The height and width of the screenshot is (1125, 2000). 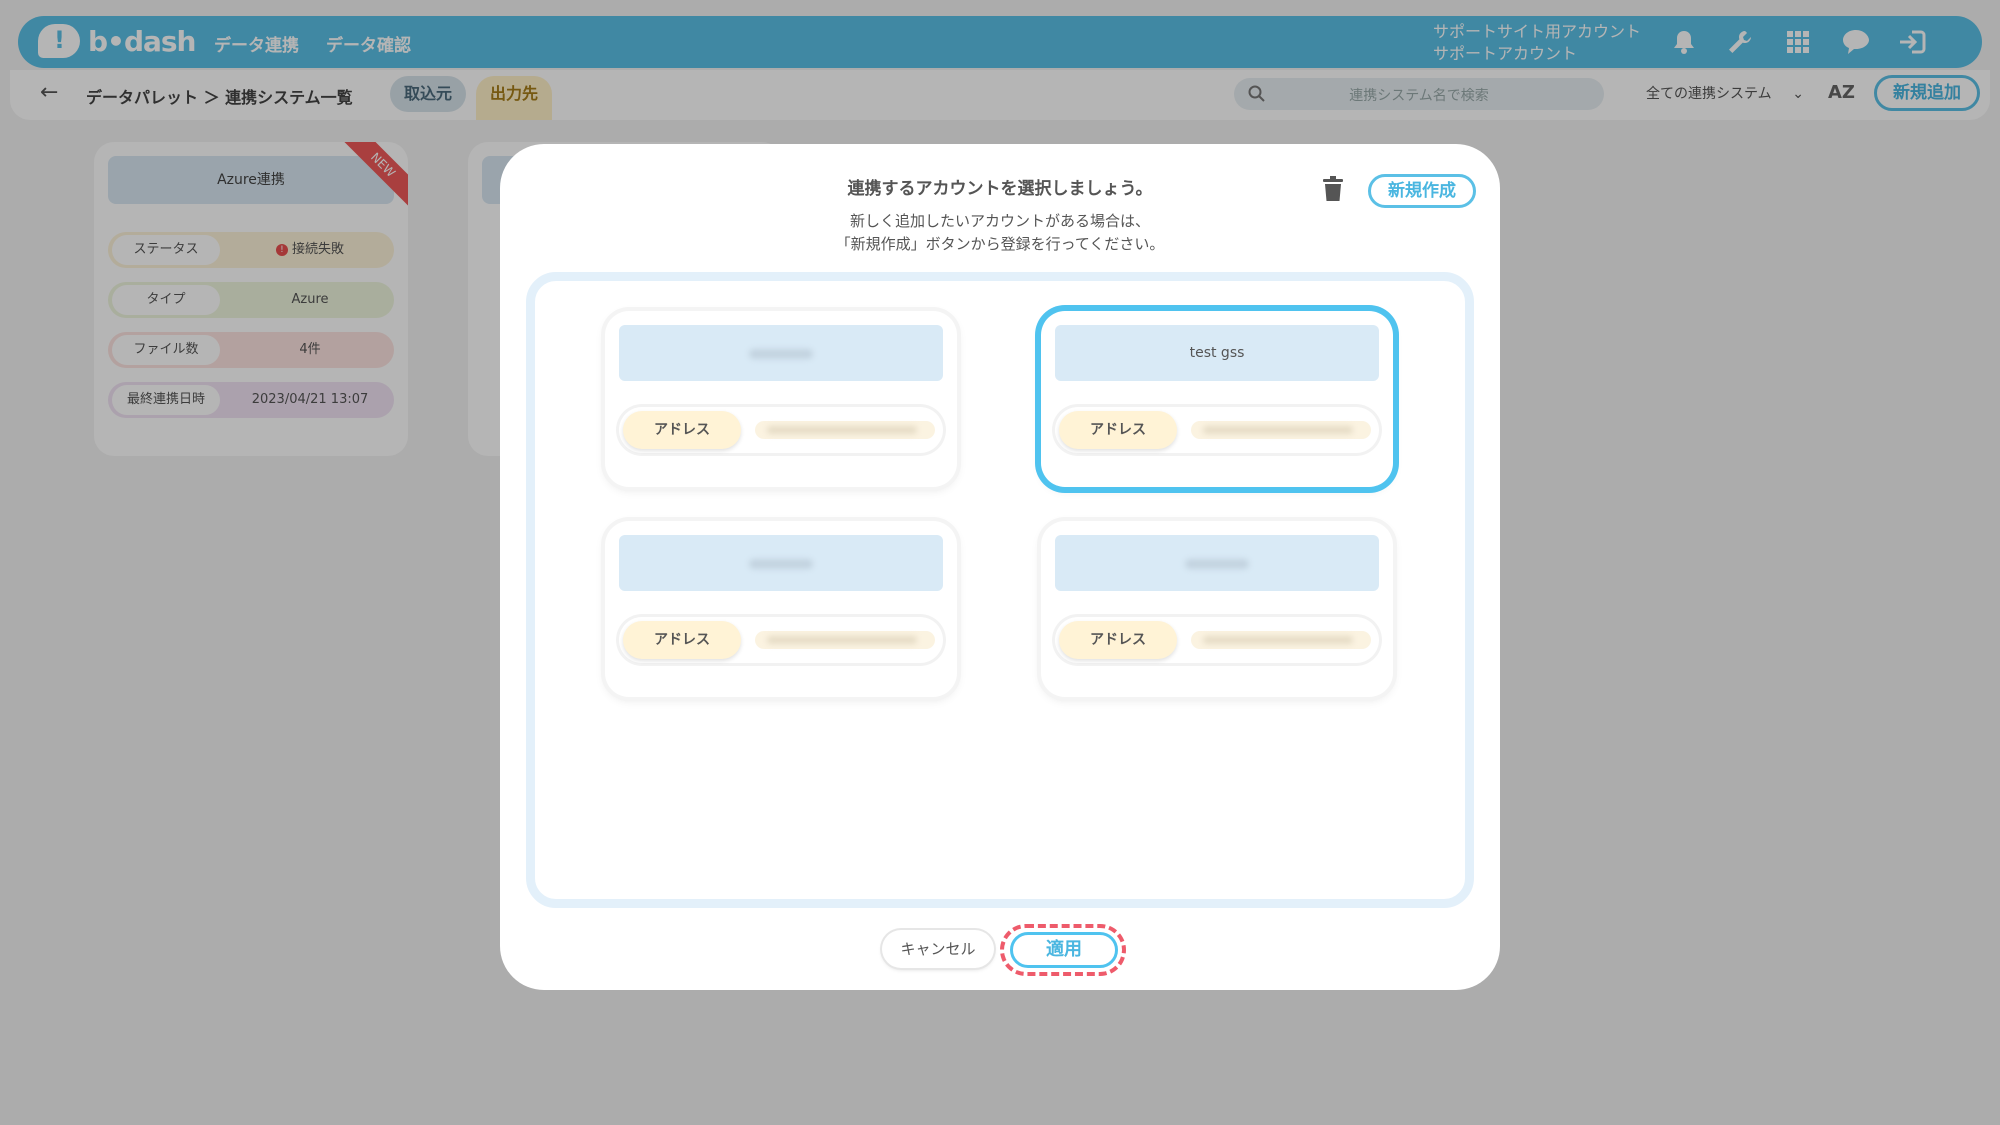 I want to click on account-name: test gss, so click(x=1217, y=353).